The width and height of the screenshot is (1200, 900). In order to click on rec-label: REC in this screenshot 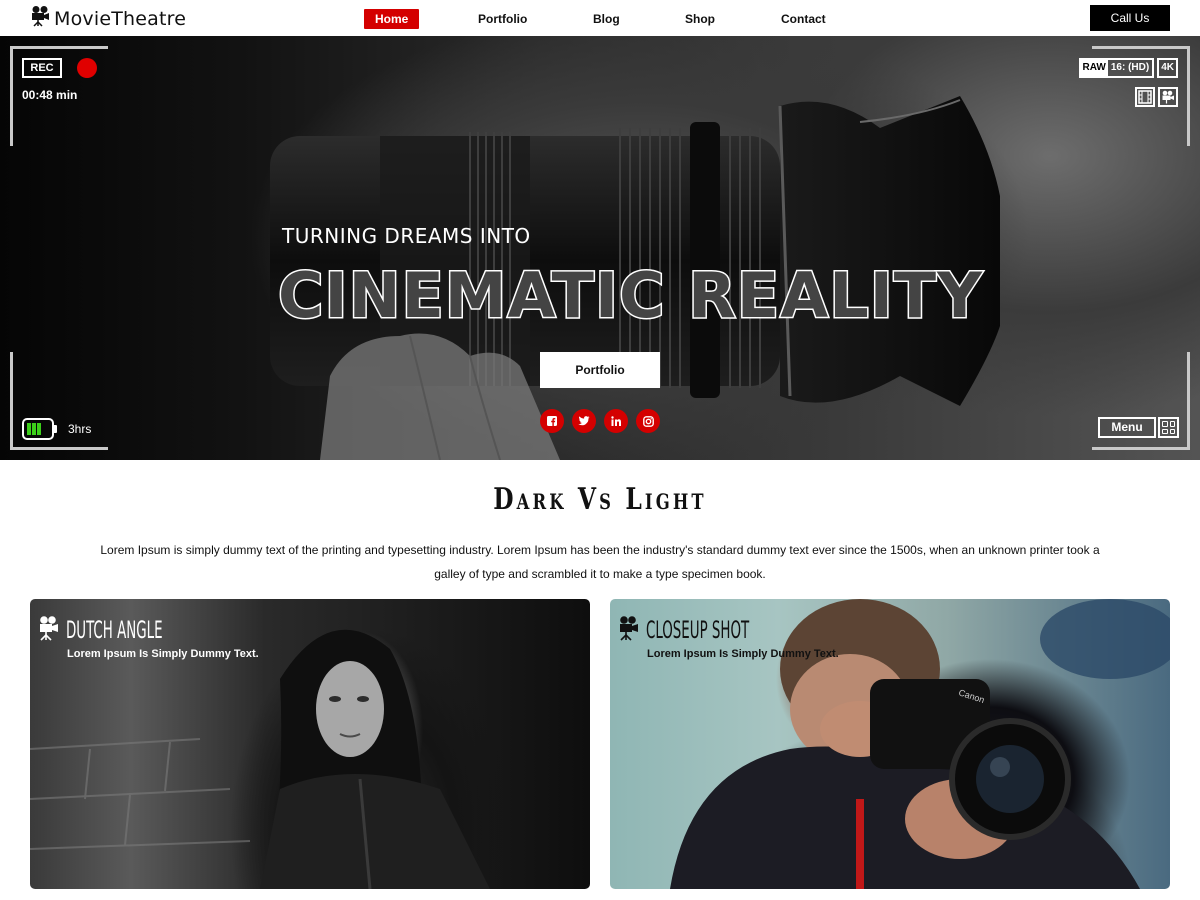, I will do `click(42, 68)`.